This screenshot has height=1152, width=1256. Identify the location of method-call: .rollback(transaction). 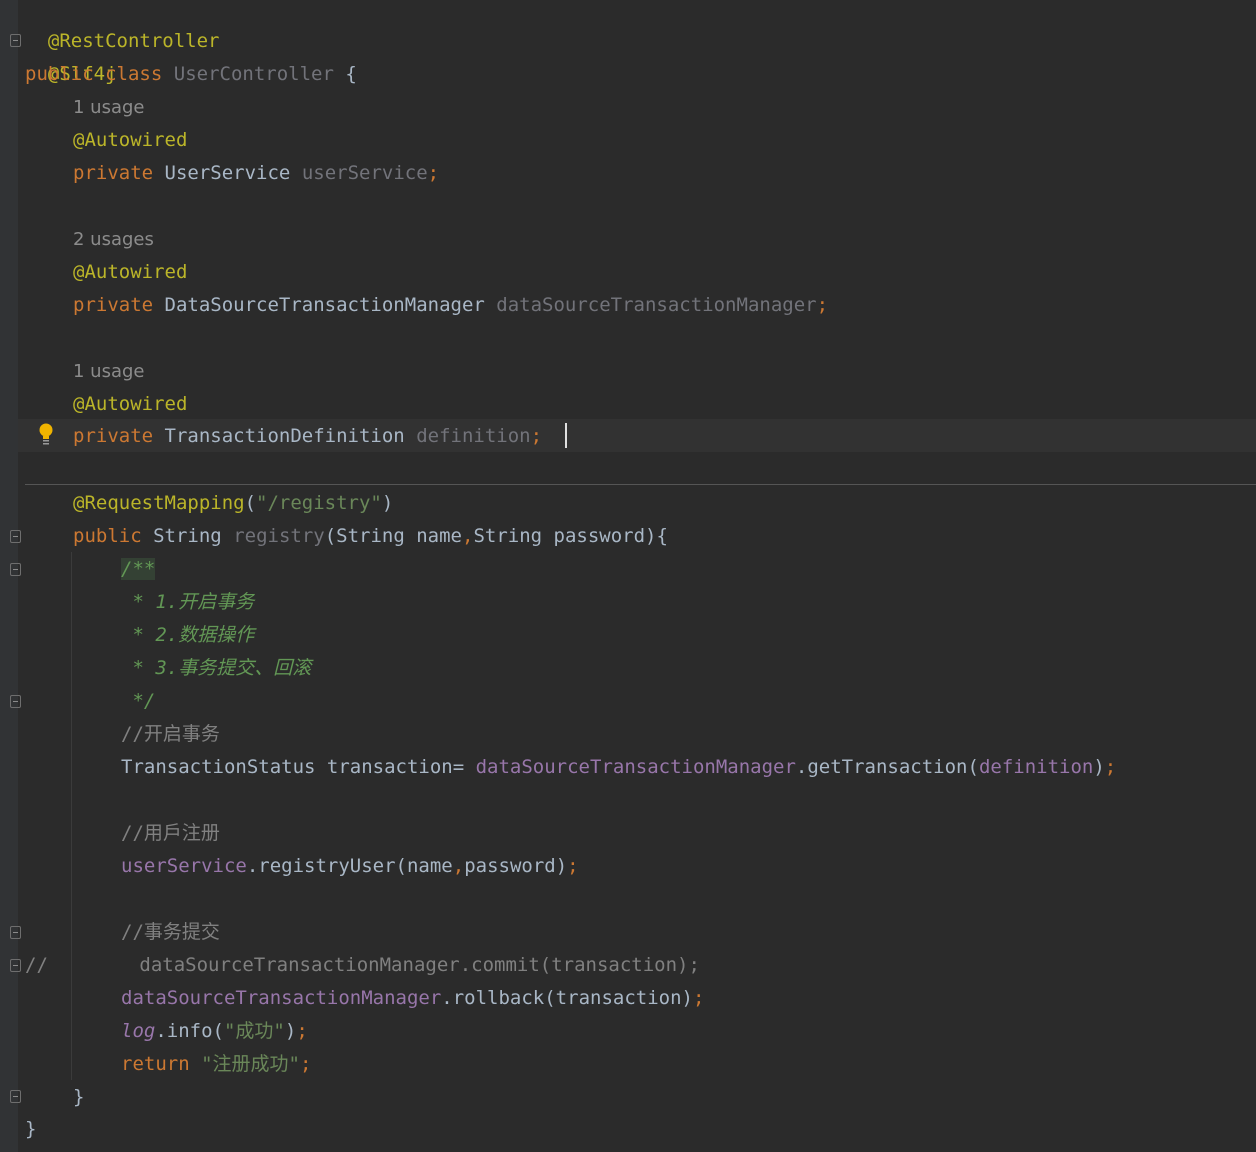
(567, 998).